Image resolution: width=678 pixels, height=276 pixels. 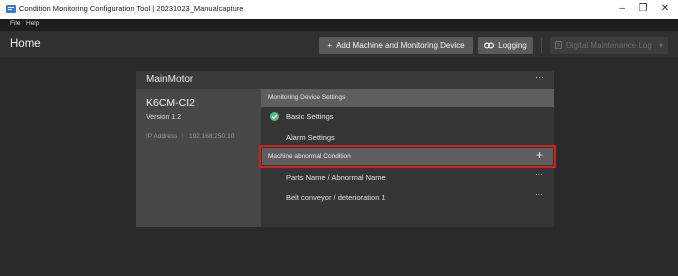 I want to click on app-icon, so click(x=11, y=9).